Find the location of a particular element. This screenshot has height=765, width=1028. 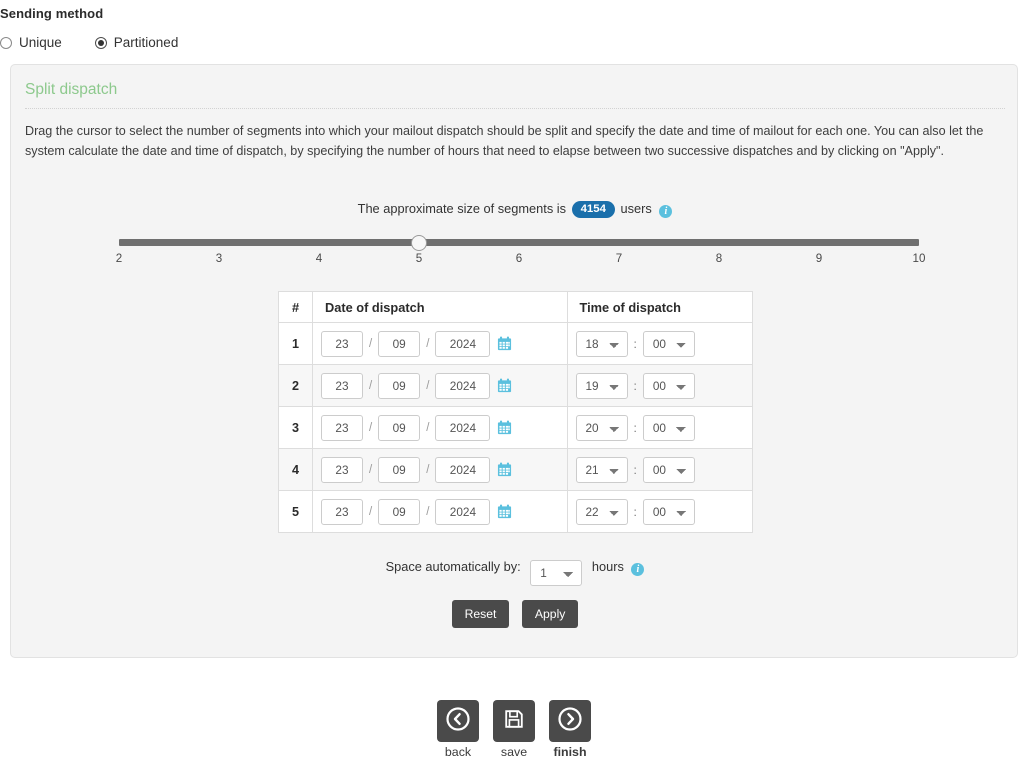

finish-button-label: finish is located at coordinates (570, 752).